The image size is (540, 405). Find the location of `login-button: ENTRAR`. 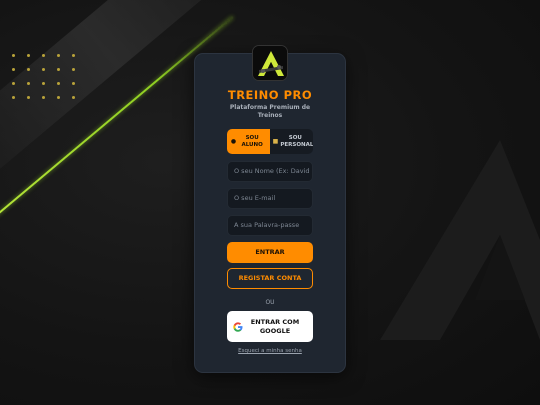

login-button: ENTRAR is located at coordinates (270, 252).